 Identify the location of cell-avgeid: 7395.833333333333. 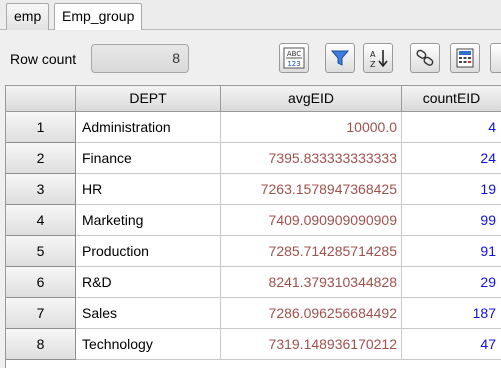
(311, 158).